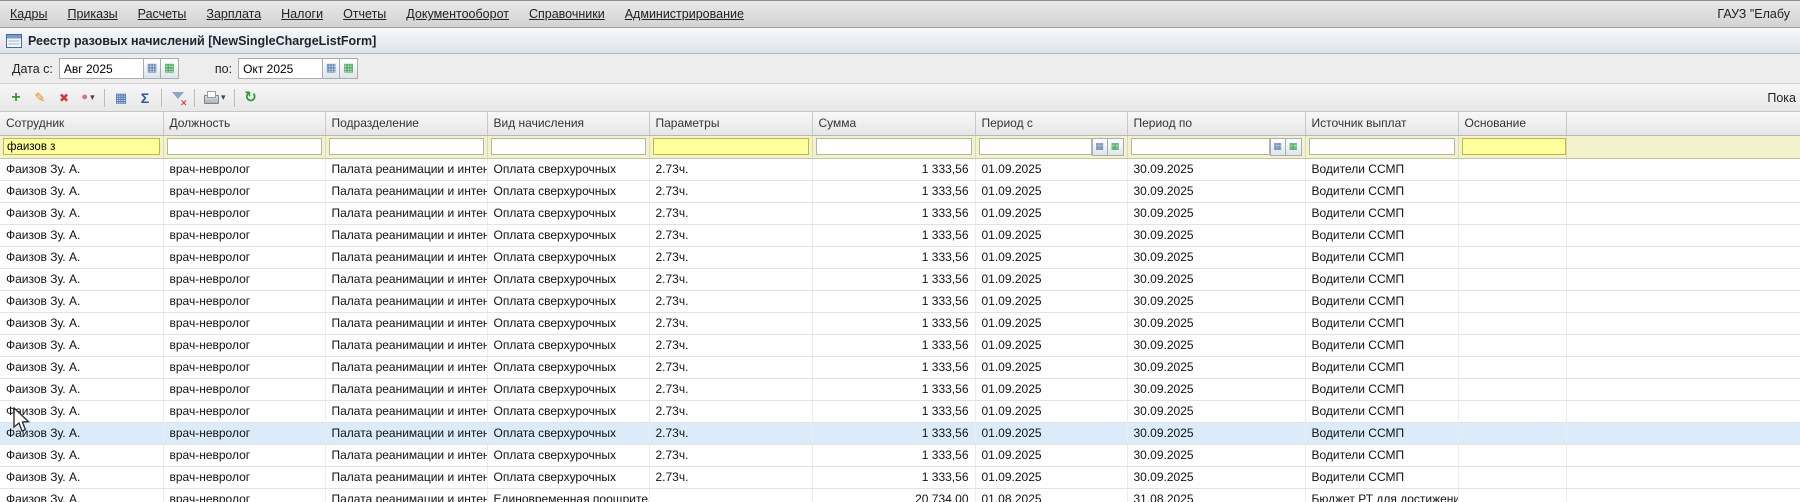 The image size is (1800, 502). I want to click on column-header: Подразделение, so click(406, 124).